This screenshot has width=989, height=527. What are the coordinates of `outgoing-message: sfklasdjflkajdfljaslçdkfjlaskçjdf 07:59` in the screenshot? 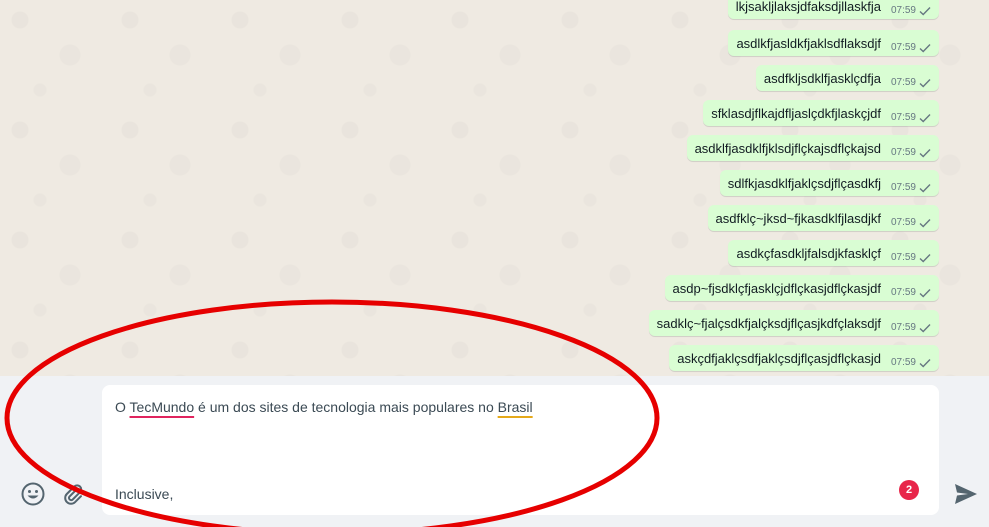 It's located at (821, 113).